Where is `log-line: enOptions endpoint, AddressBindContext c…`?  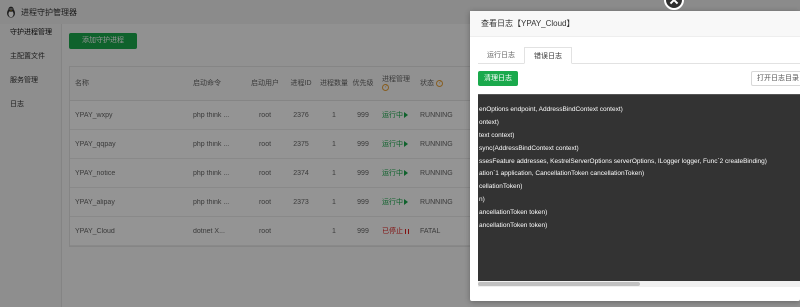 log-line: enOptions endpoint, AddressBindContext c… is located at coordinates (551, 109).